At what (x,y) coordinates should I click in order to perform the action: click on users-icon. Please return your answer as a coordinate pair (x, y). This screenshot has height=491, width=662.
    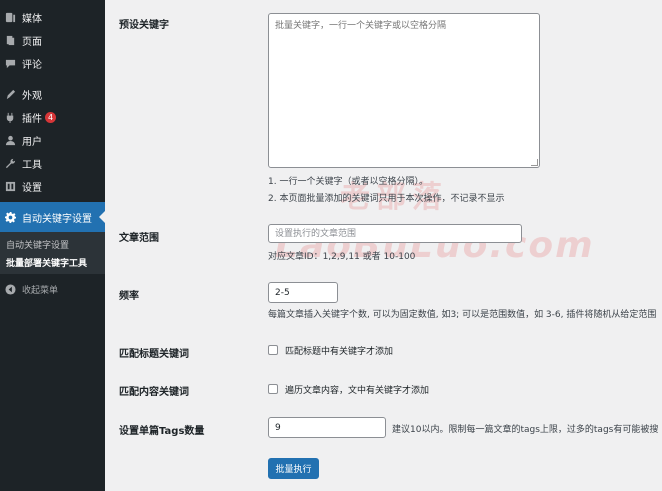
    Looking at the image, I should click on (10, 140).